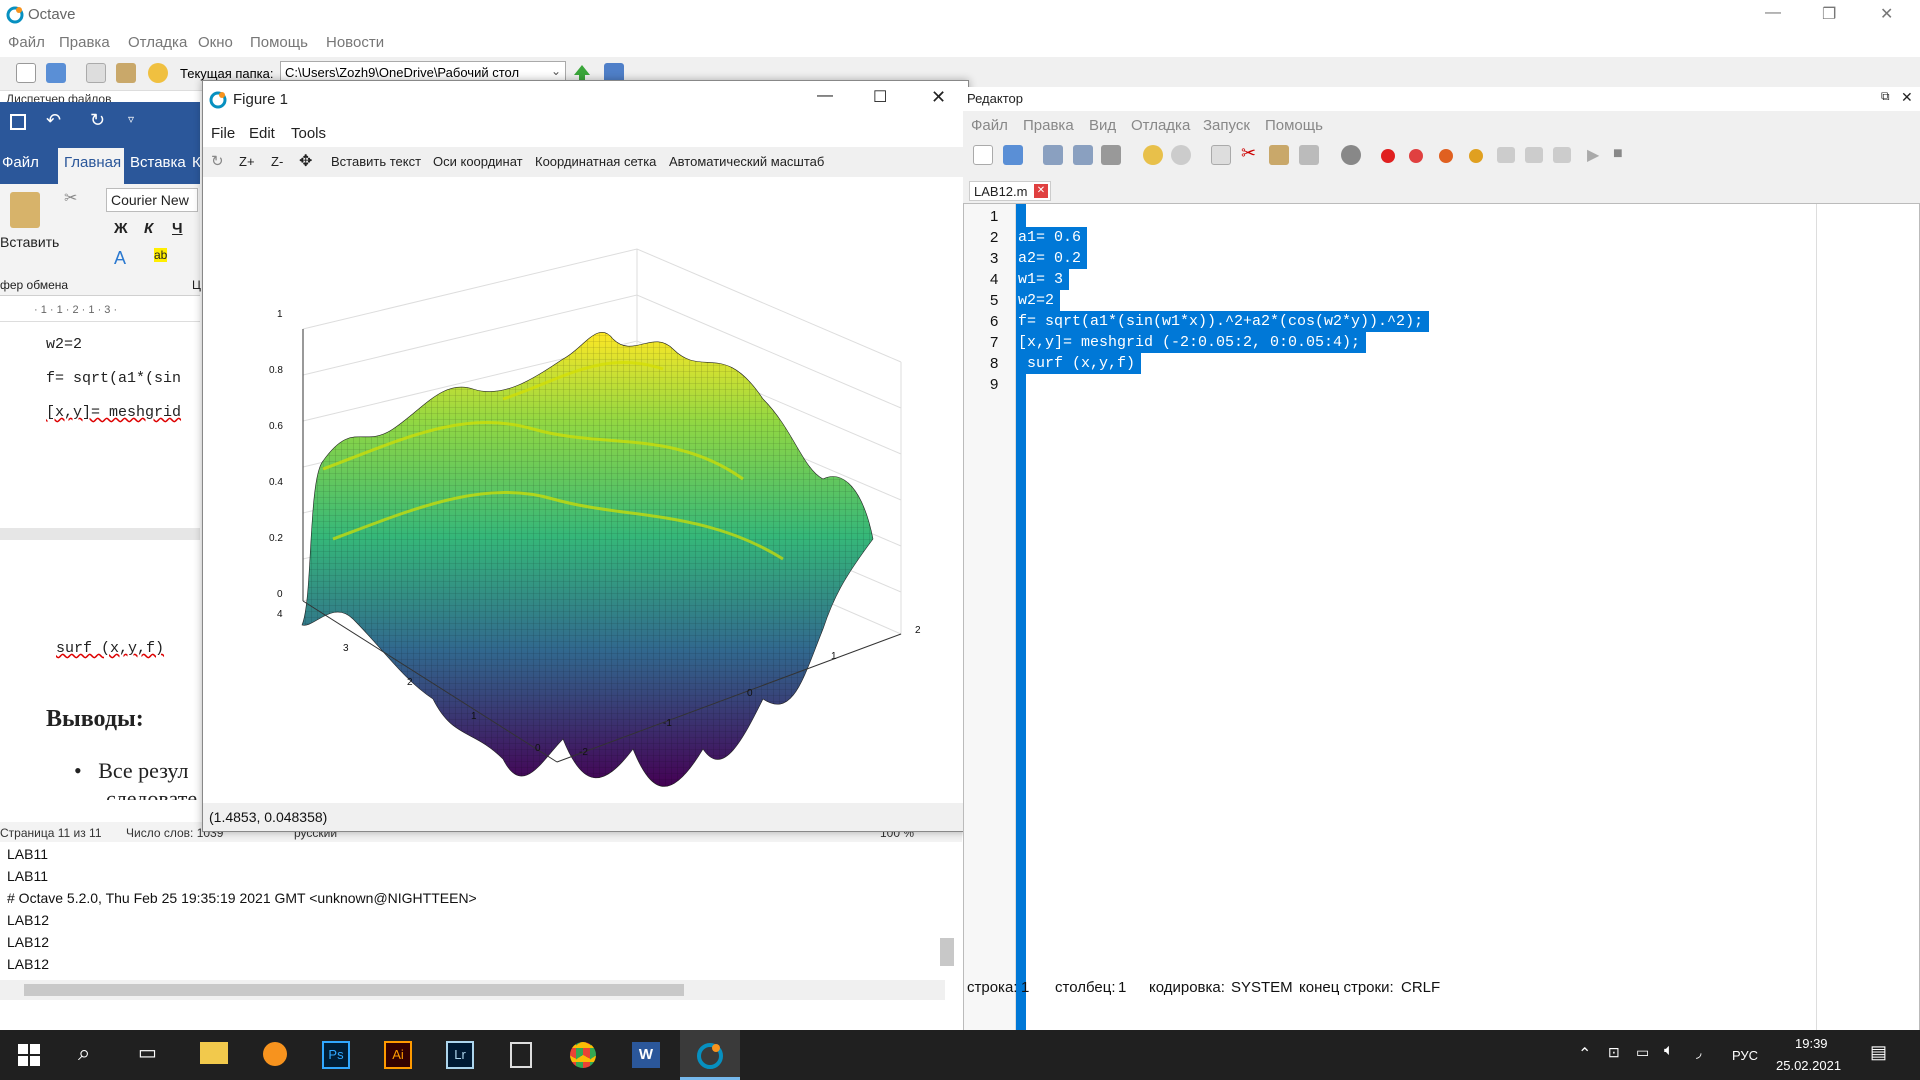 This screenshot has width=1920, height=1080. I want to click on tab-lab12: LAB12.m ✕, so click(1010, 191).